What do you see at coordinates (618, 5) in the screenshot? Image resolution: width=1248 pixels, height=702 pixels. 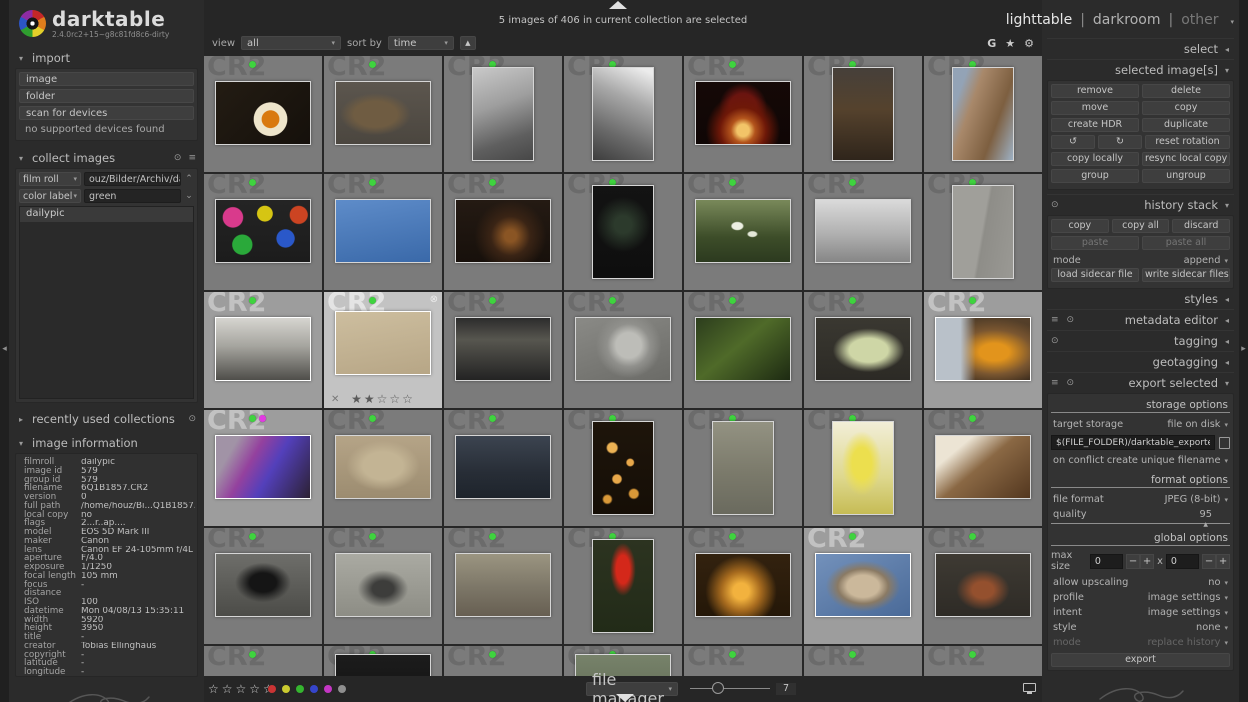 I see `collapse-top-panel-icon` at bounding box center [618, 5].